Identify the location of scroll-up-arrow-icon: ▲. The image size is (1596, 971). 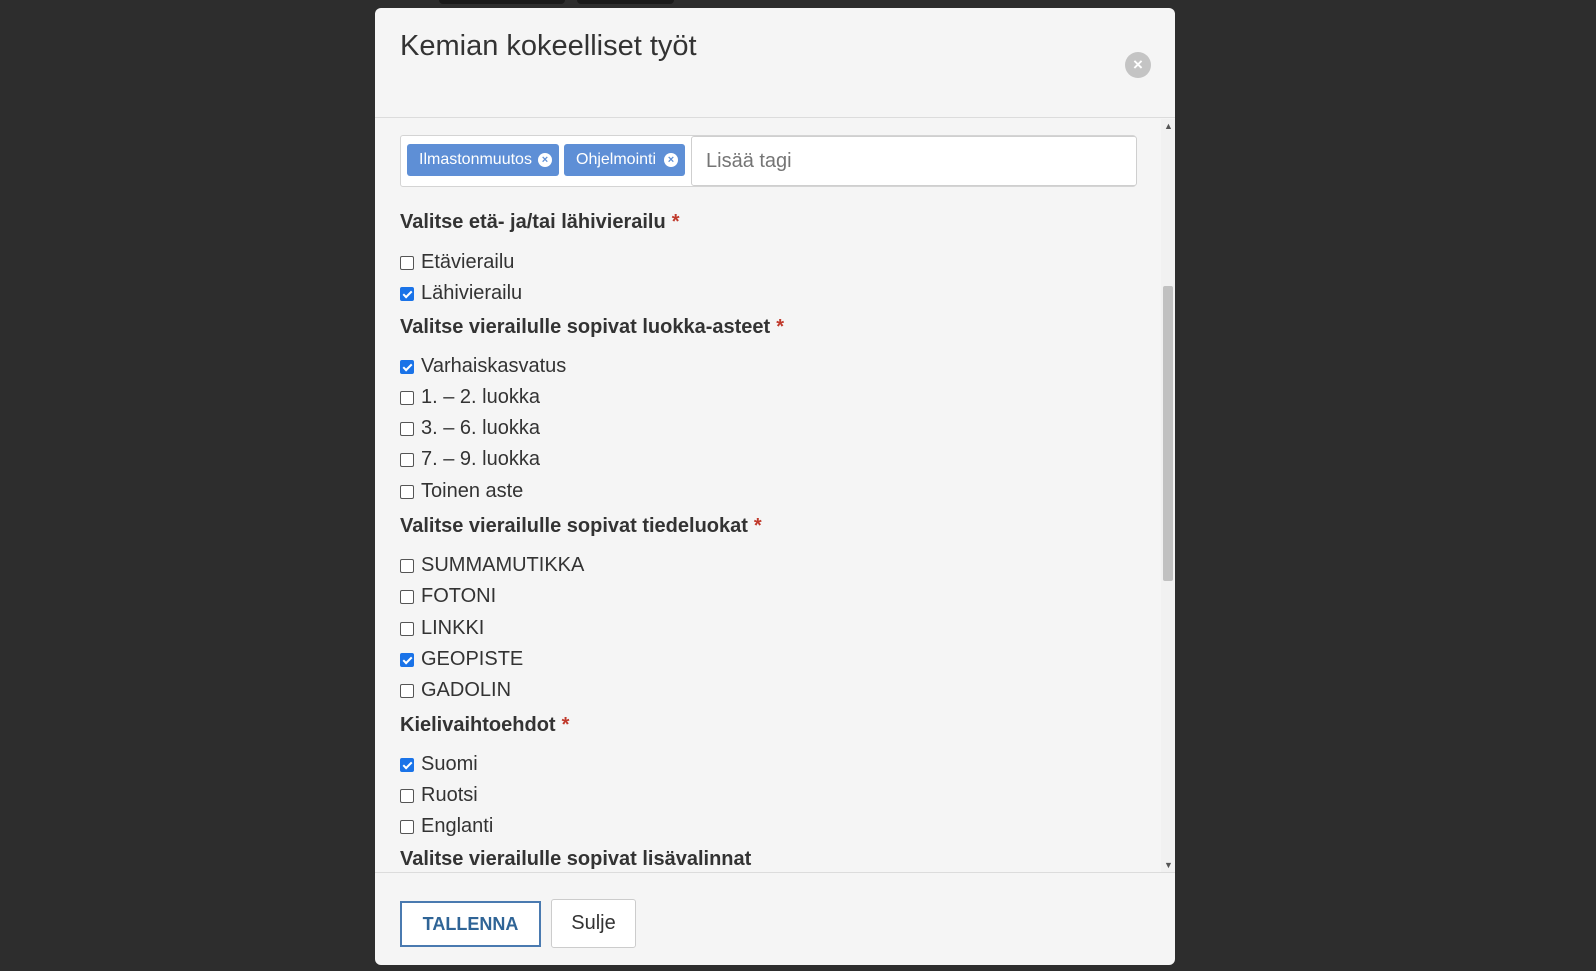
(1168, 126).